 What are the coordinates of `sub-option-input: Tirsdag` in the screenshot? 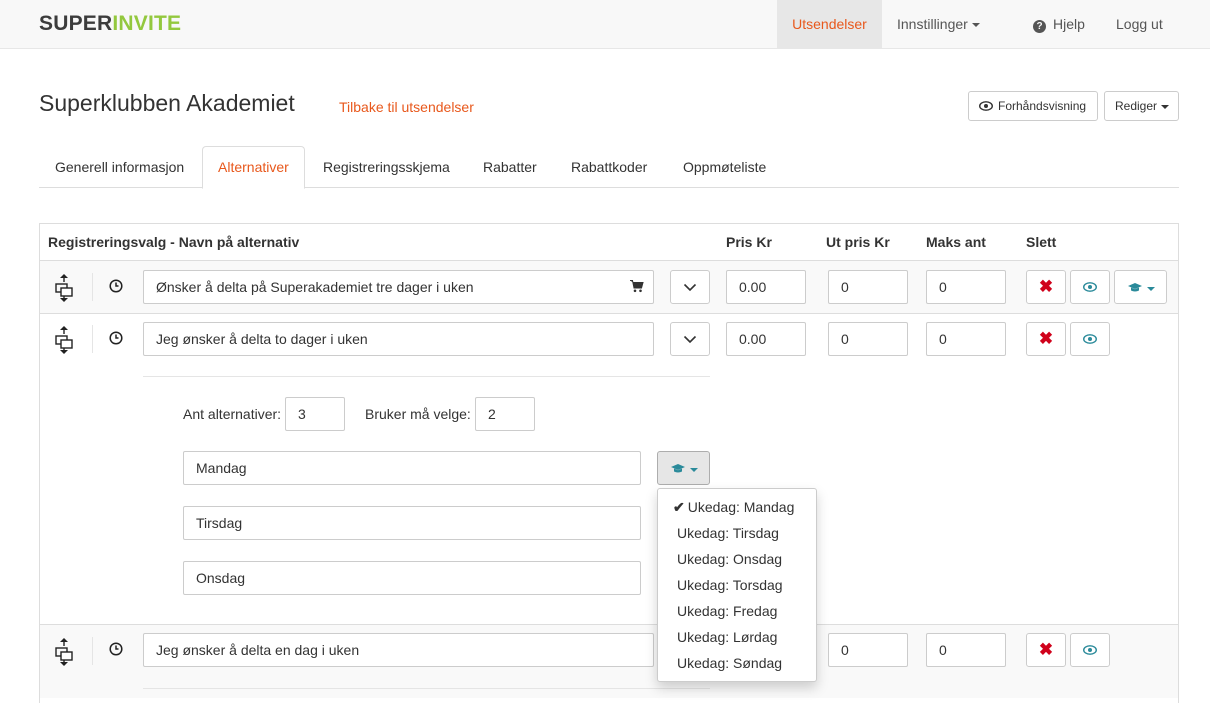 It's located at (412, 523).